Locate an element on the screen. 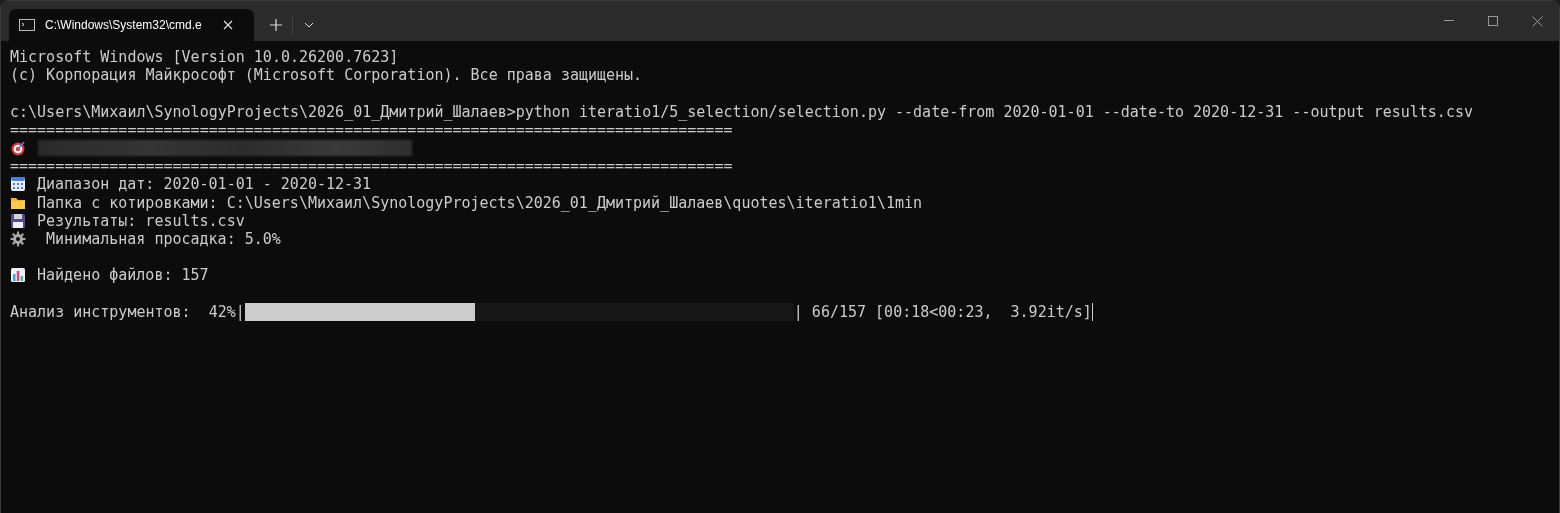 The width and height of the screenshot is (1560, 513). console-line: Минимальная просадка: 5.0% is located at coordinates (163, 239).